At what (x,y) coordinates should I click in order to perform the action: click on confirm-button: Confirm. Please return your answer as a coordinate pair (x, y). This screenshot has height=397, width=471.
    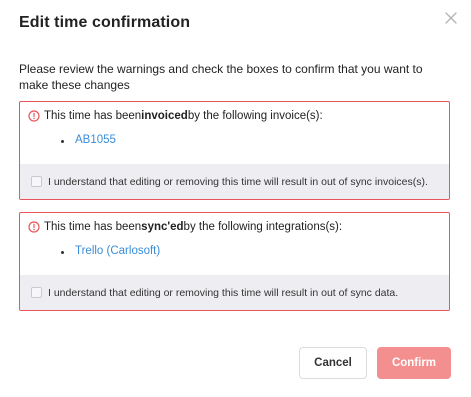
    Looking at the image, I should click on (414, 363).